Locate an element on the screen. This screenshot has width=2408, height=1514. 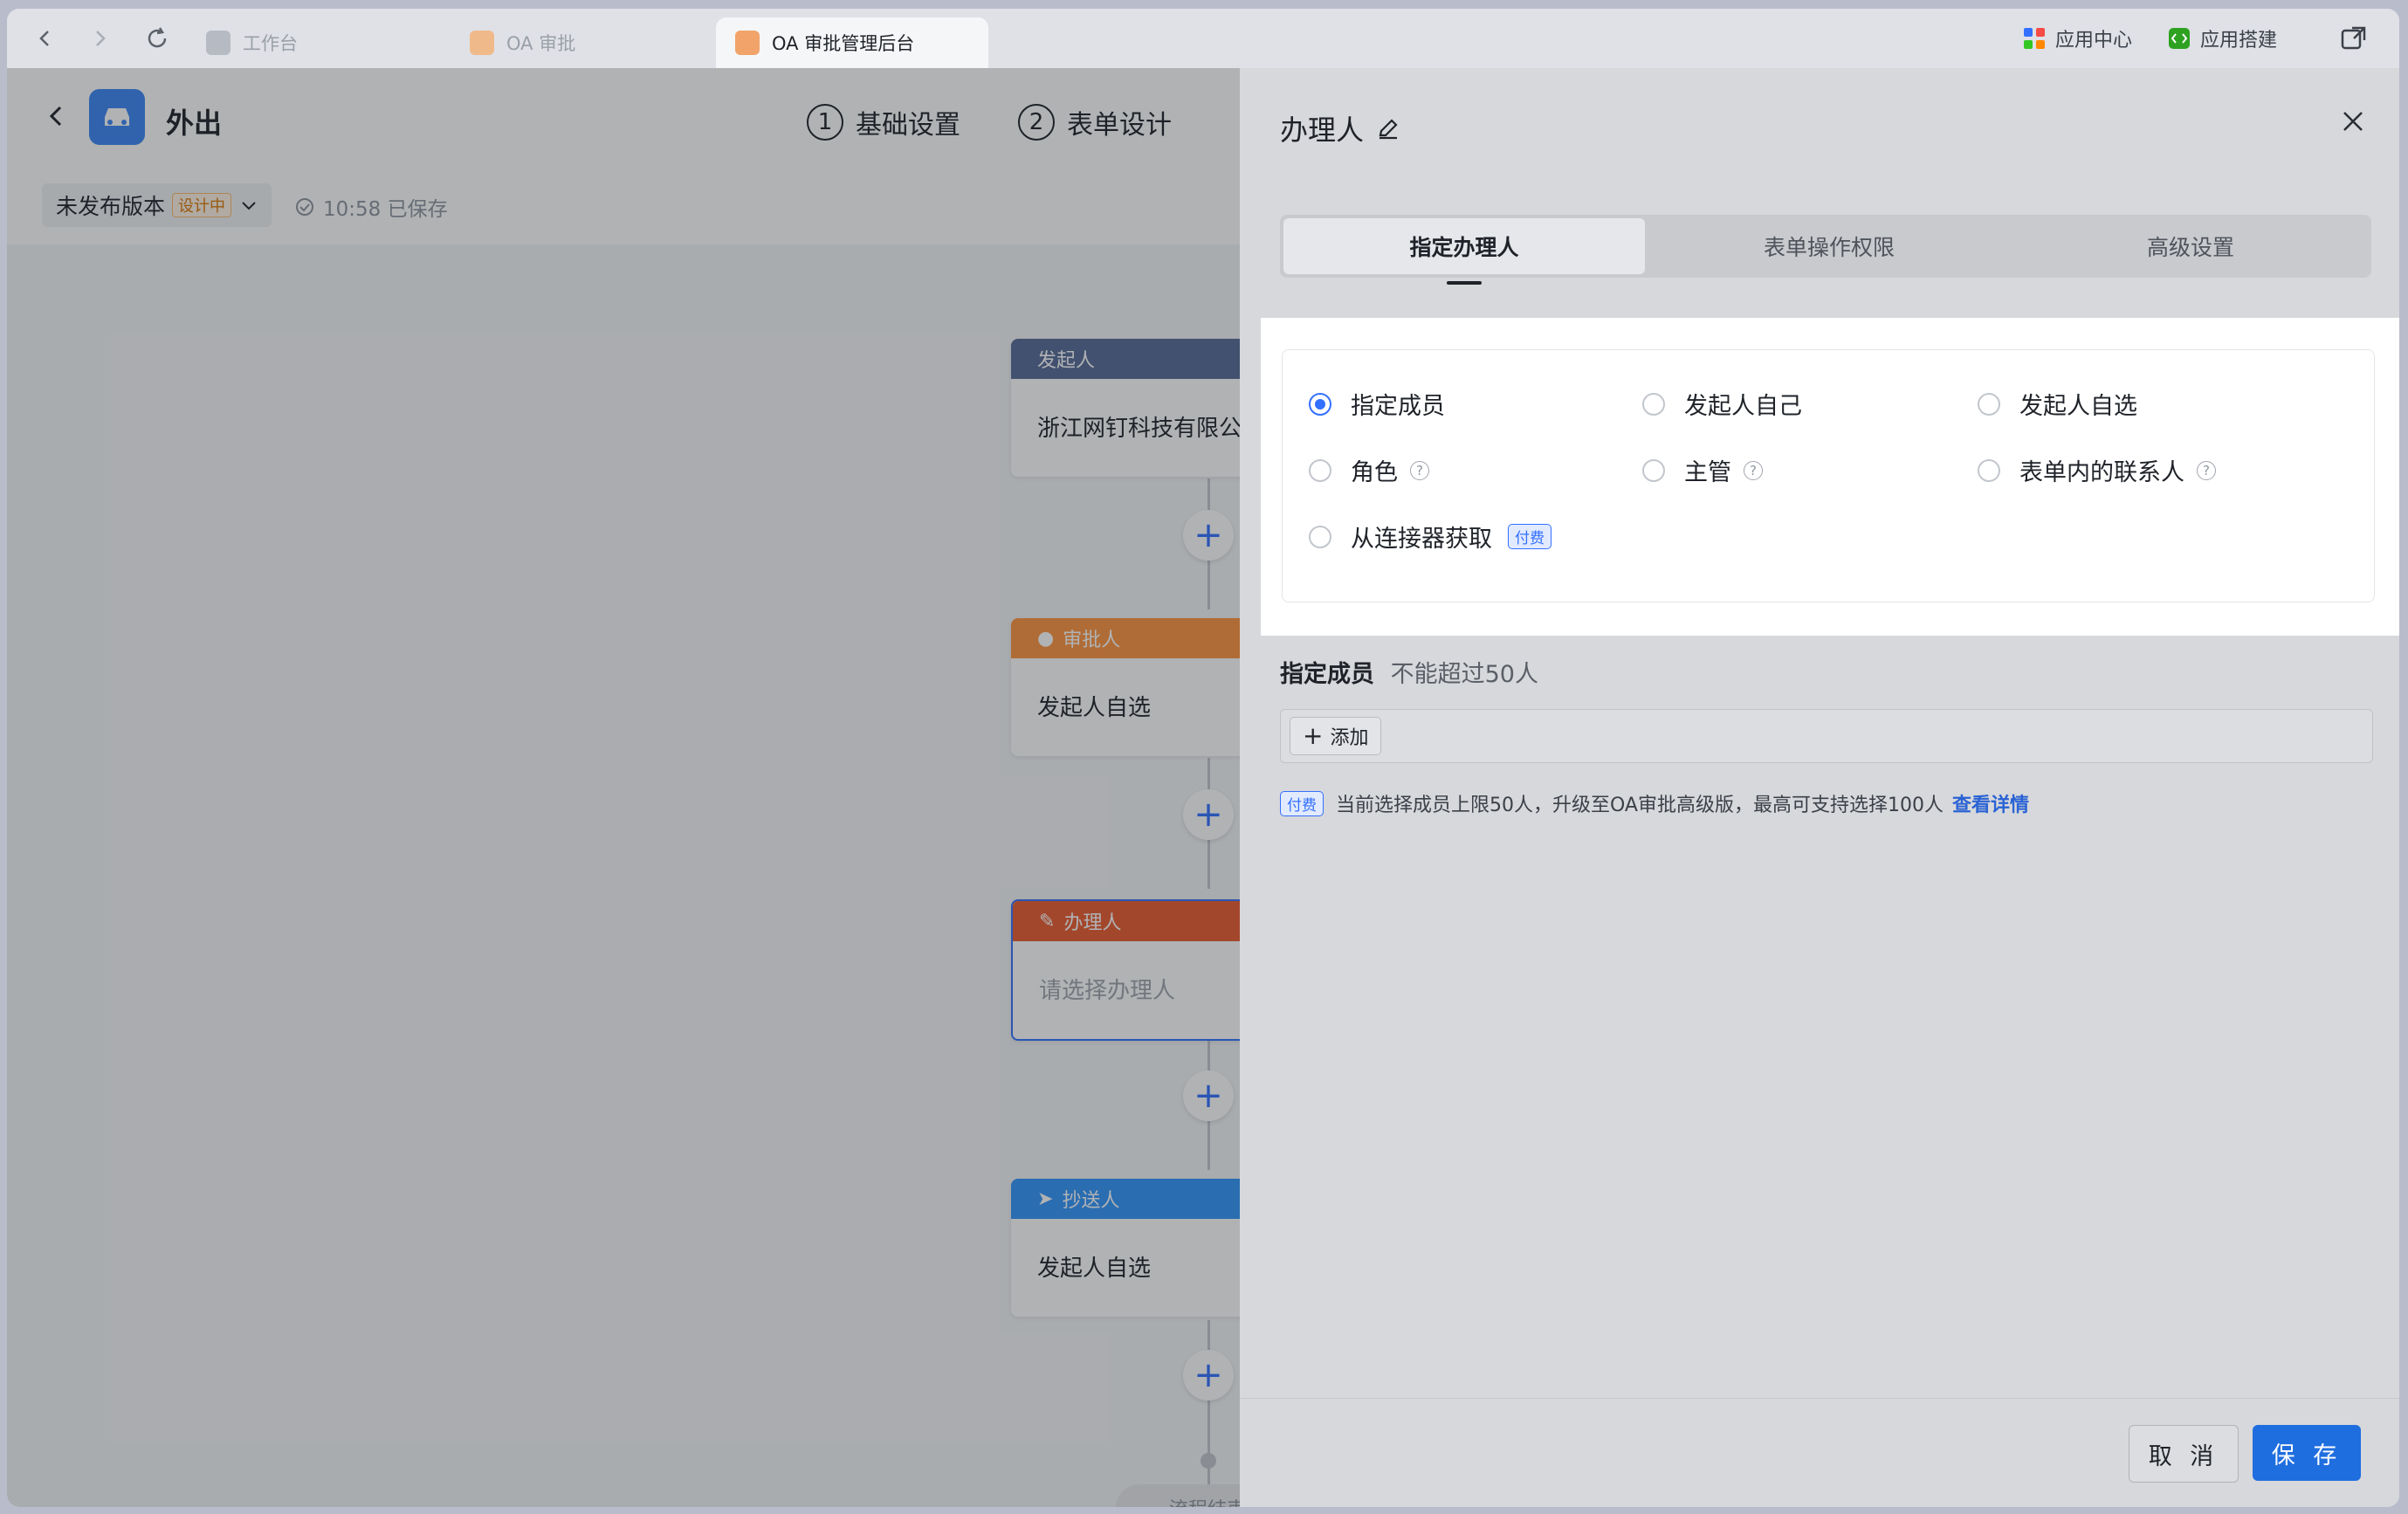
app-center-button: 应用中心 is located at coordinates (2077, 38).